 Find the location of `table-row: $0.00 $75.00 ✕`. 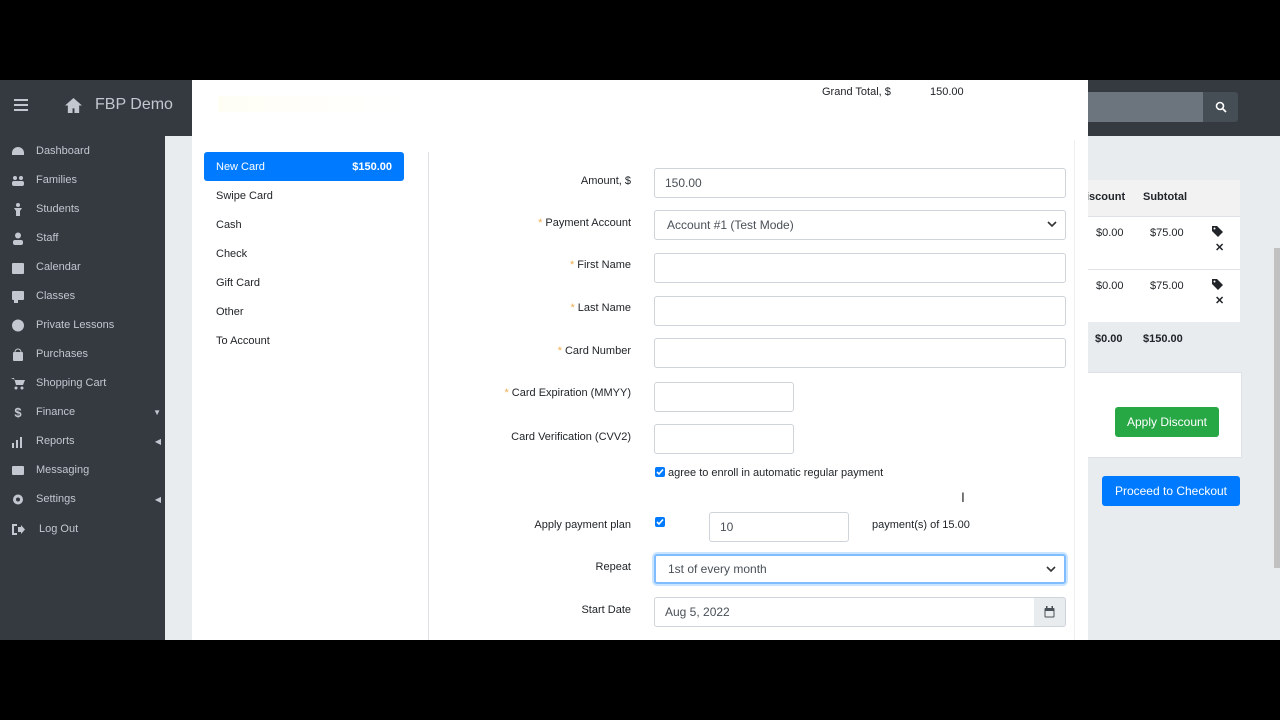

table-row: $0.00 $75.00 ✕ is located at coordinates (1160, 296).